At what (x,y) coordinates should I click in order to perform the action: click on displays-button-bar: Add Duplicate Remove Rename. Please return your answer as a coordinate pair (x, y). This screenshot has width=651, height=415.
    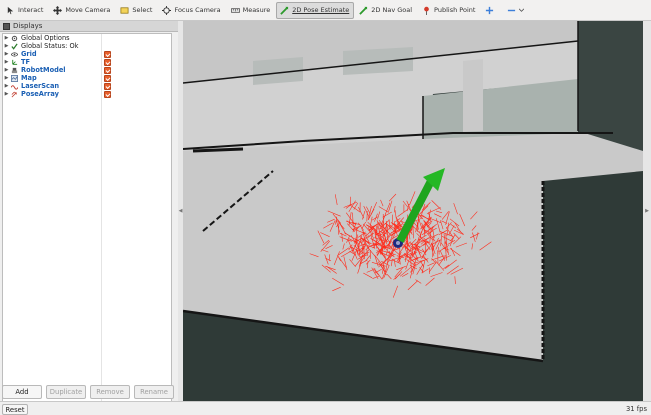
    Looking at the image, I should click on (88, 393).